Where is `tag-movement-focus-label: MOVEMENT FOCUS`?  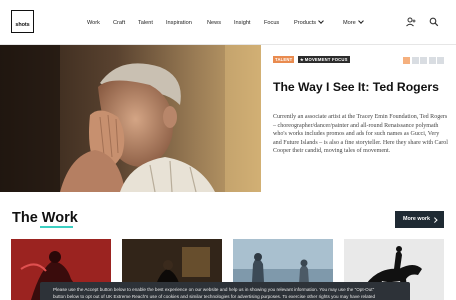 tag-movement-focus-label: MOVEMENT FOCUS is located at coordinates (326, 59).